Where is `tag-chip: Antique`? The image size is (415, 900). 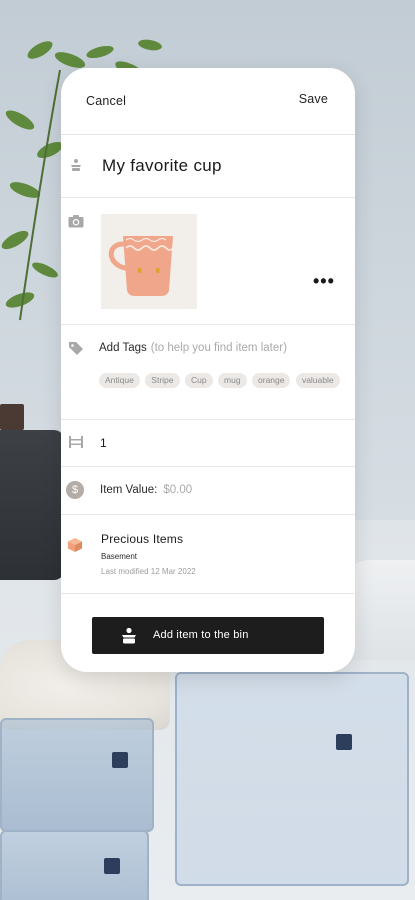
tag-chip: Antique is located at coordinates (119, 380).